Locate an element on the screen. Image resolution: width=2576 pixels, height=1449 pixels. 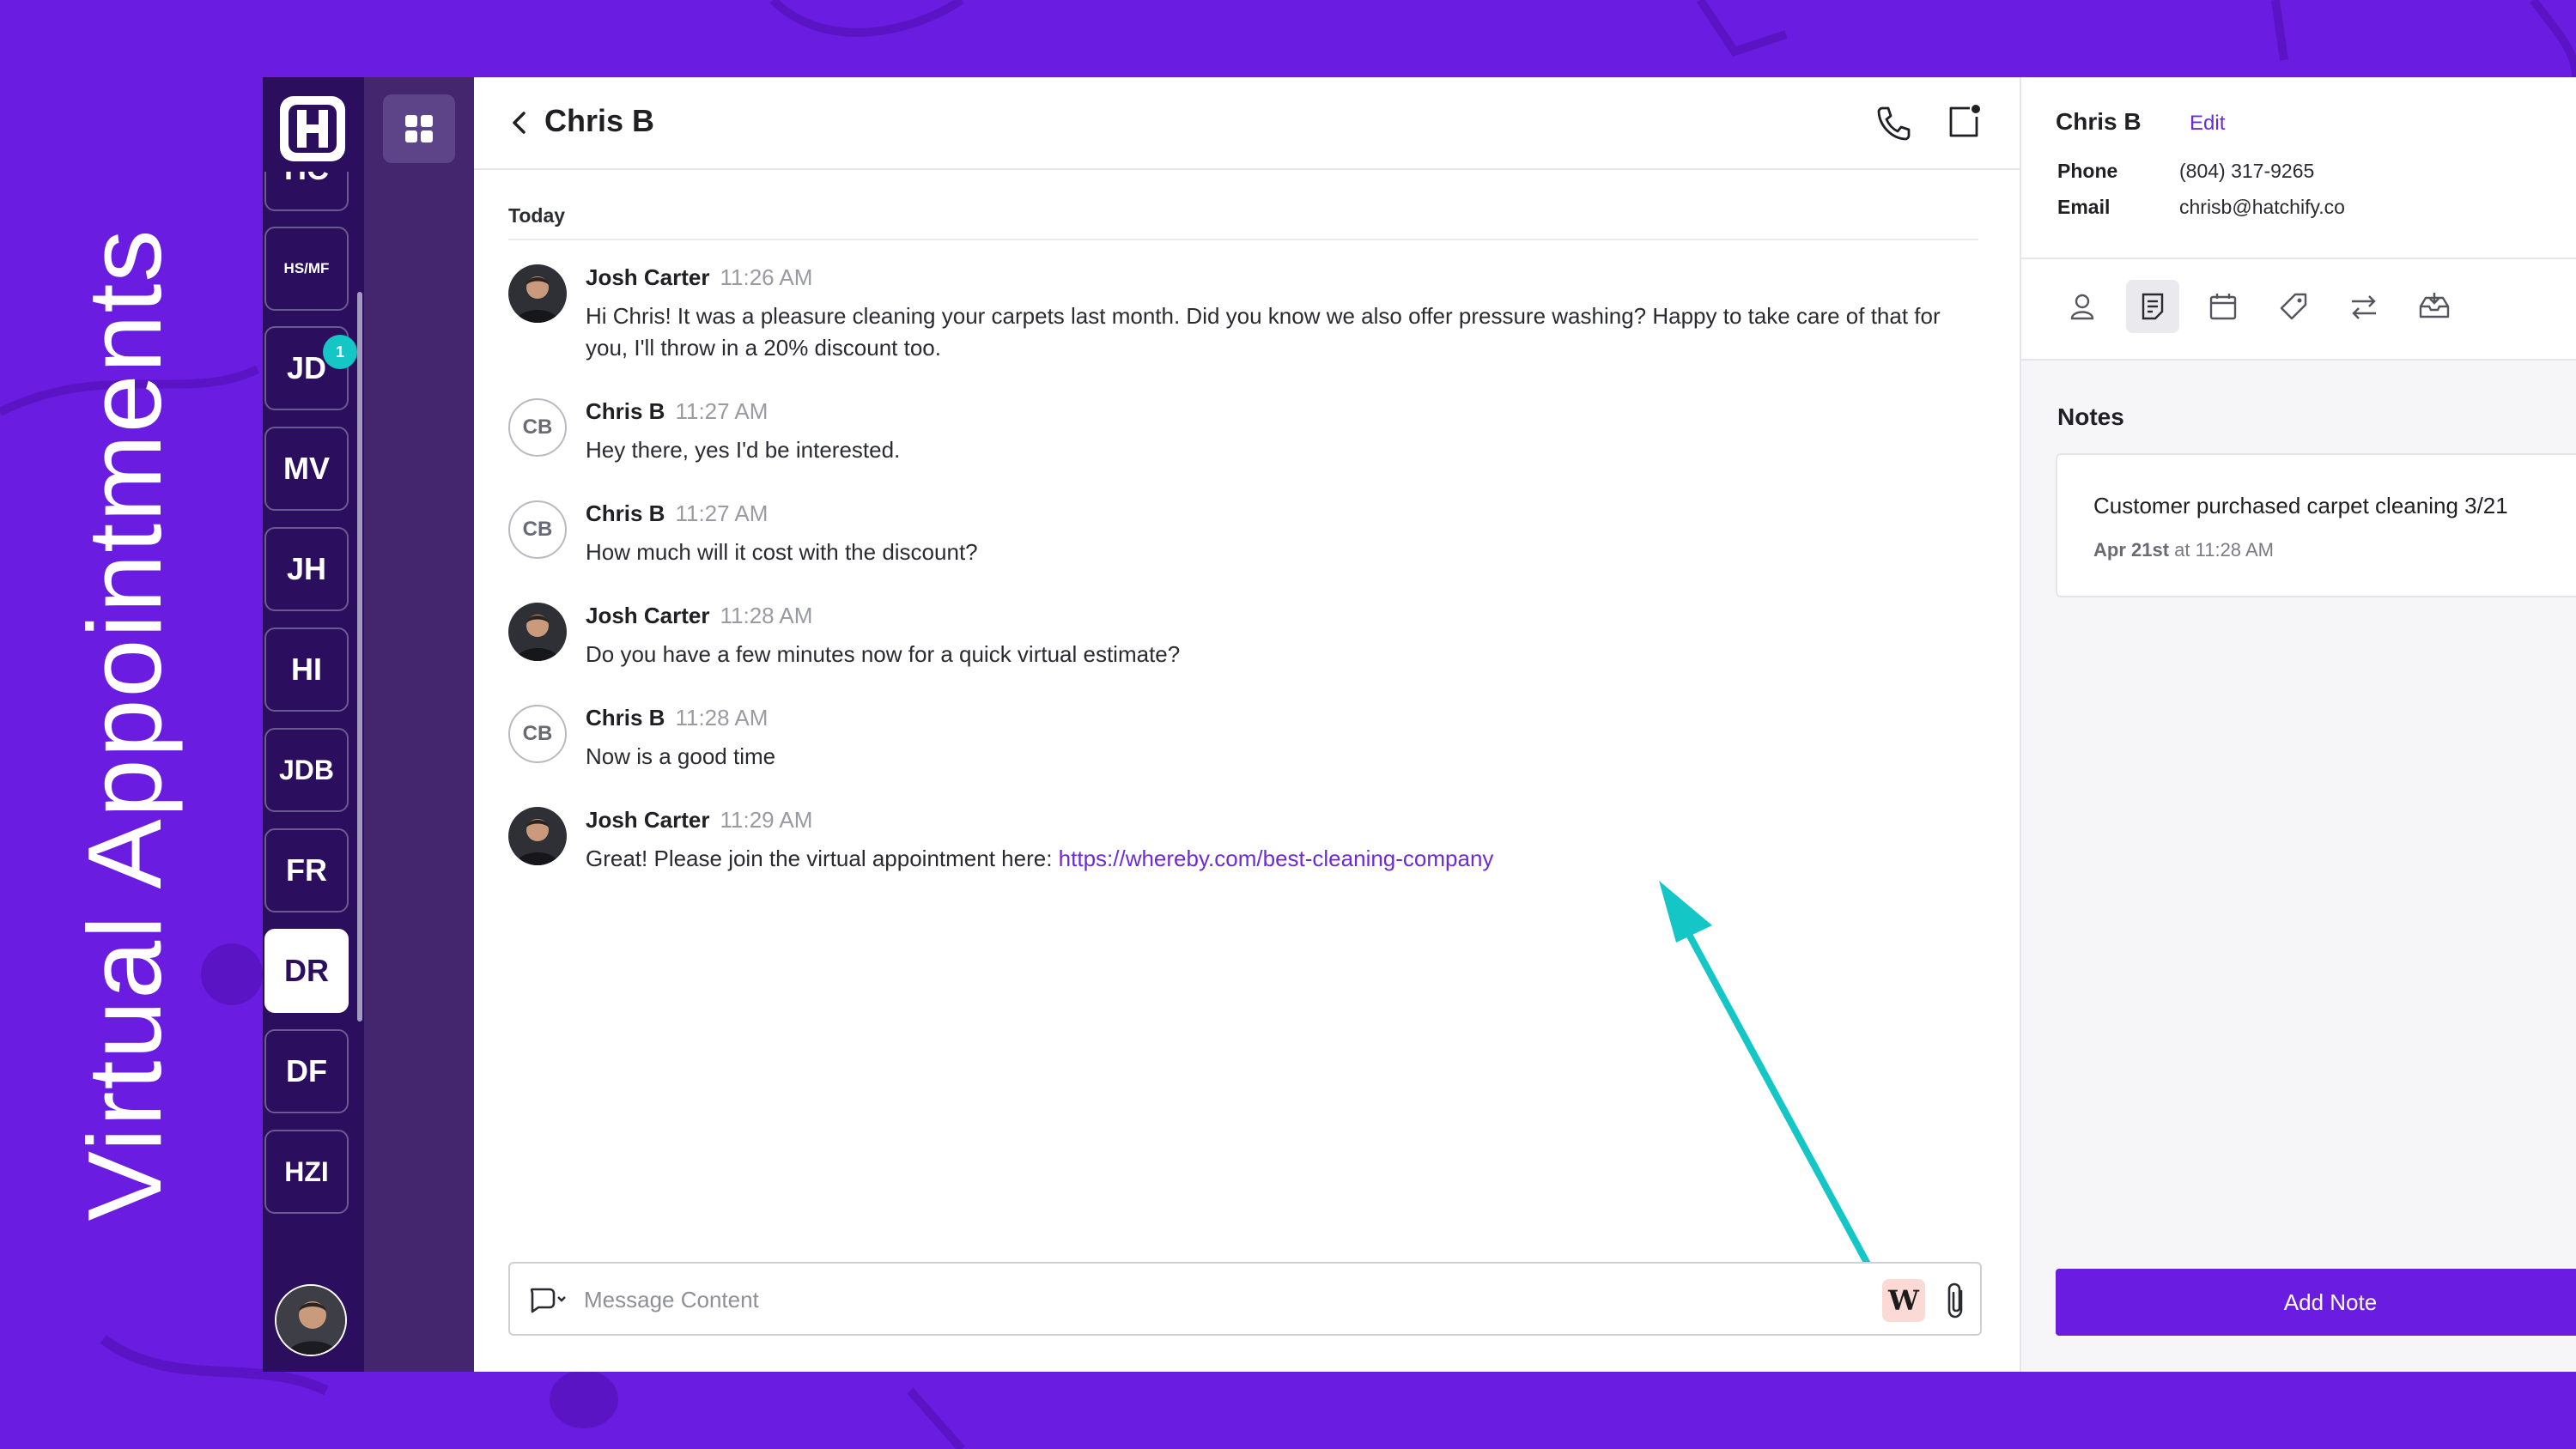
rail-tile-label: HZI is located at coordinates (306, 1171).